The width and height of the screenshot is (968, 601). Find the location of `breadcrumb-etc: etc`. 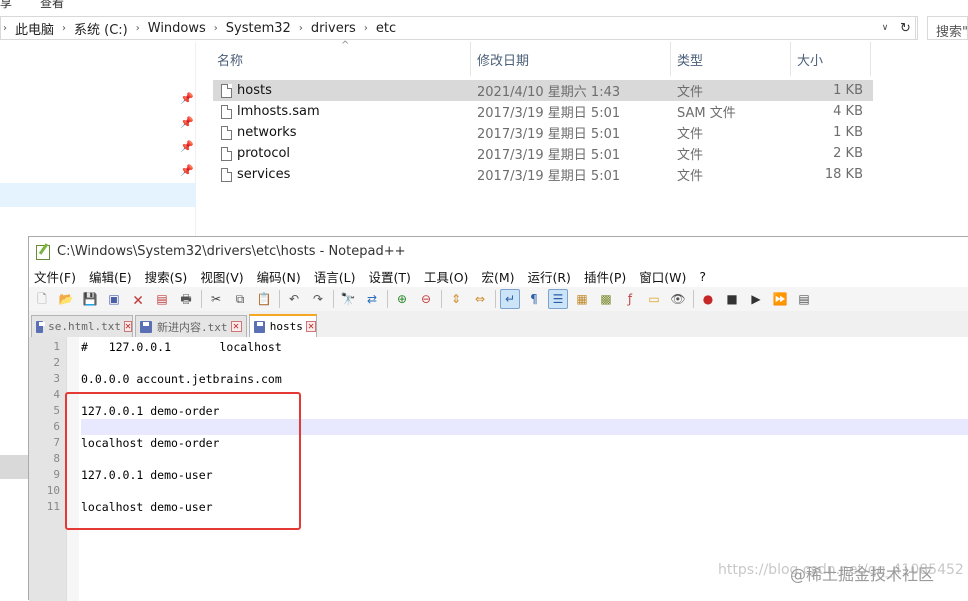

breadcrumb-etc: etc is located at coordinates (386, 28).